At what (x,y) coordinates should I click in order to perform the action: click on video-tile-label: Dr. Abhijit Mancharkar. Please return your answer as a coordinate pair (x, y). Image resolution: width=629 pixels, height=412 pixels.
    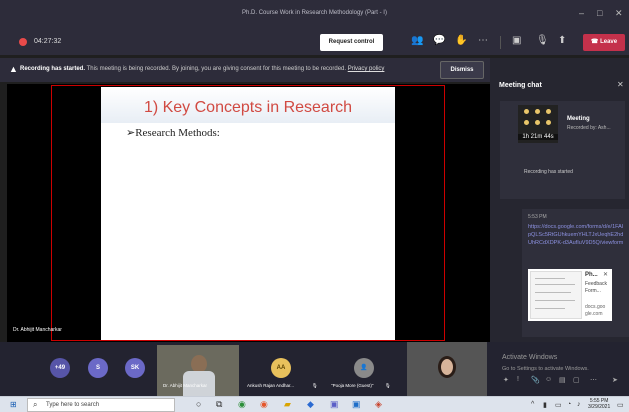
    Looking at the image, I should click on (185, 385).